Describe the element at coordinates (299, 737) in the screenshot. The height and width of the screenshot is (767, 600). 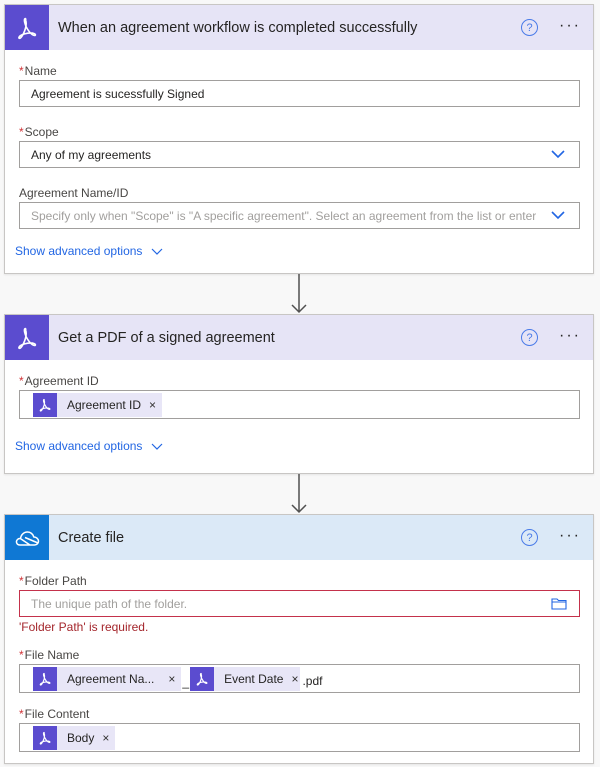
I see `file-content-input: Body ×` at that location.